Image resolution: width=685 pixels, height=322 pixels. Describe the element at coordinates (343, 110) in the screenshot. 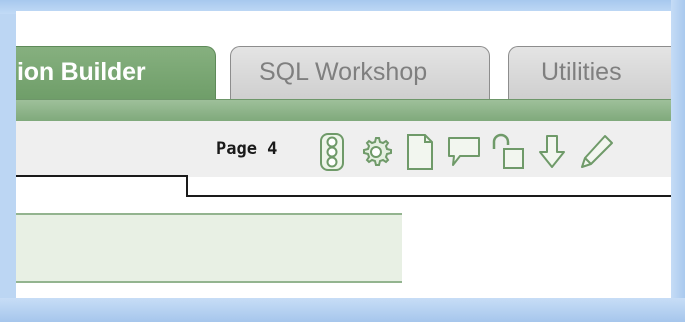

I see `tab-bar-underline` at that location.